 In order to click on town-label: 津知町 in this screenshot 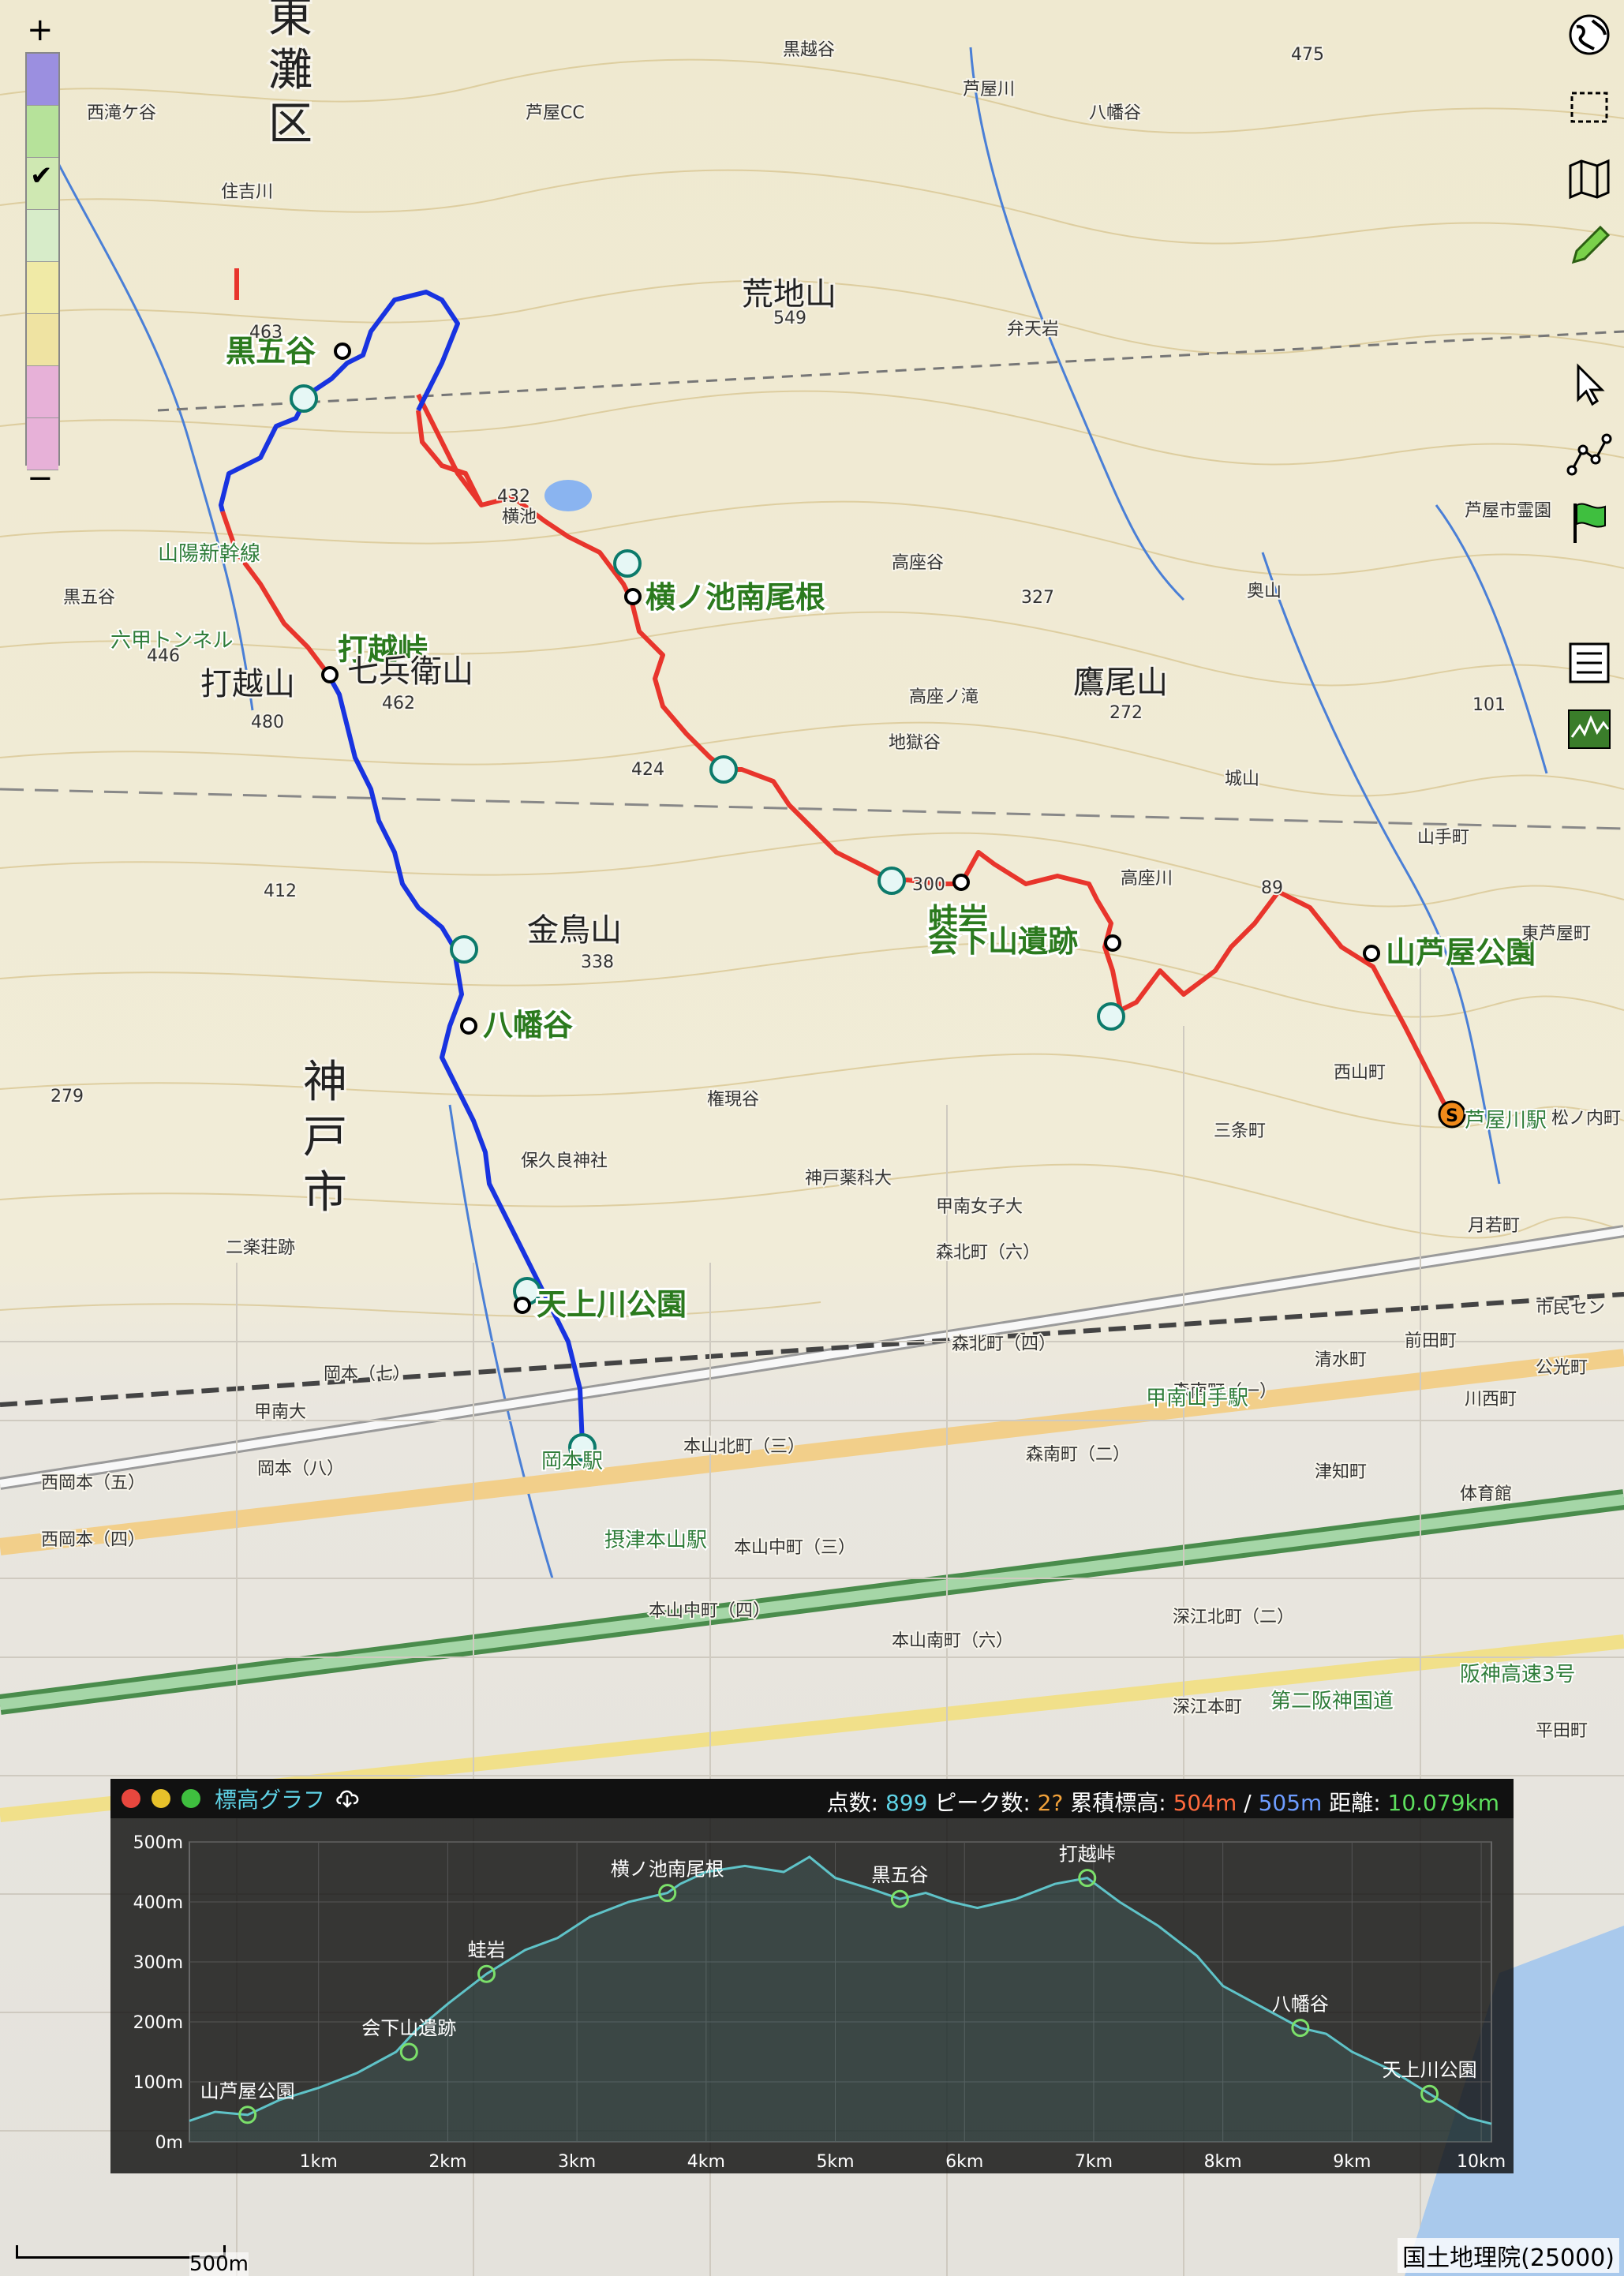, I will do `click(1341, 1472)`.